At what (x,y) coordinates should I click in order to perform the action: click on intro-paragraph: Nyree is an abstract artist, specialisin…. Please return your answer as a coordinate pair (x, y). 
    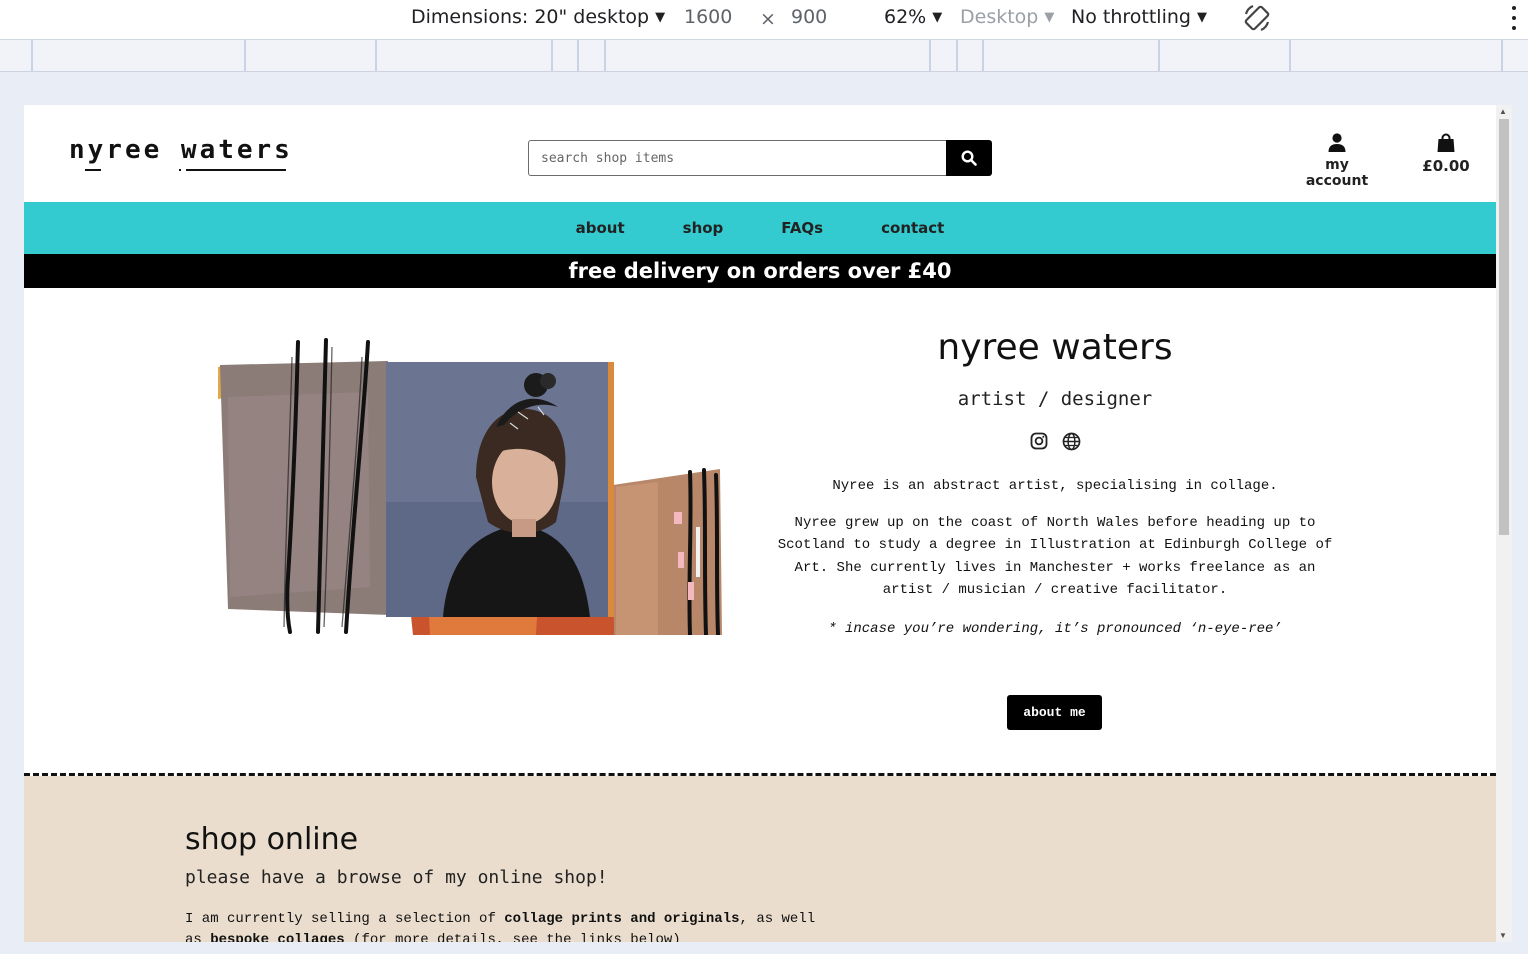
    Looking at the image, I should click on (1055, 486).